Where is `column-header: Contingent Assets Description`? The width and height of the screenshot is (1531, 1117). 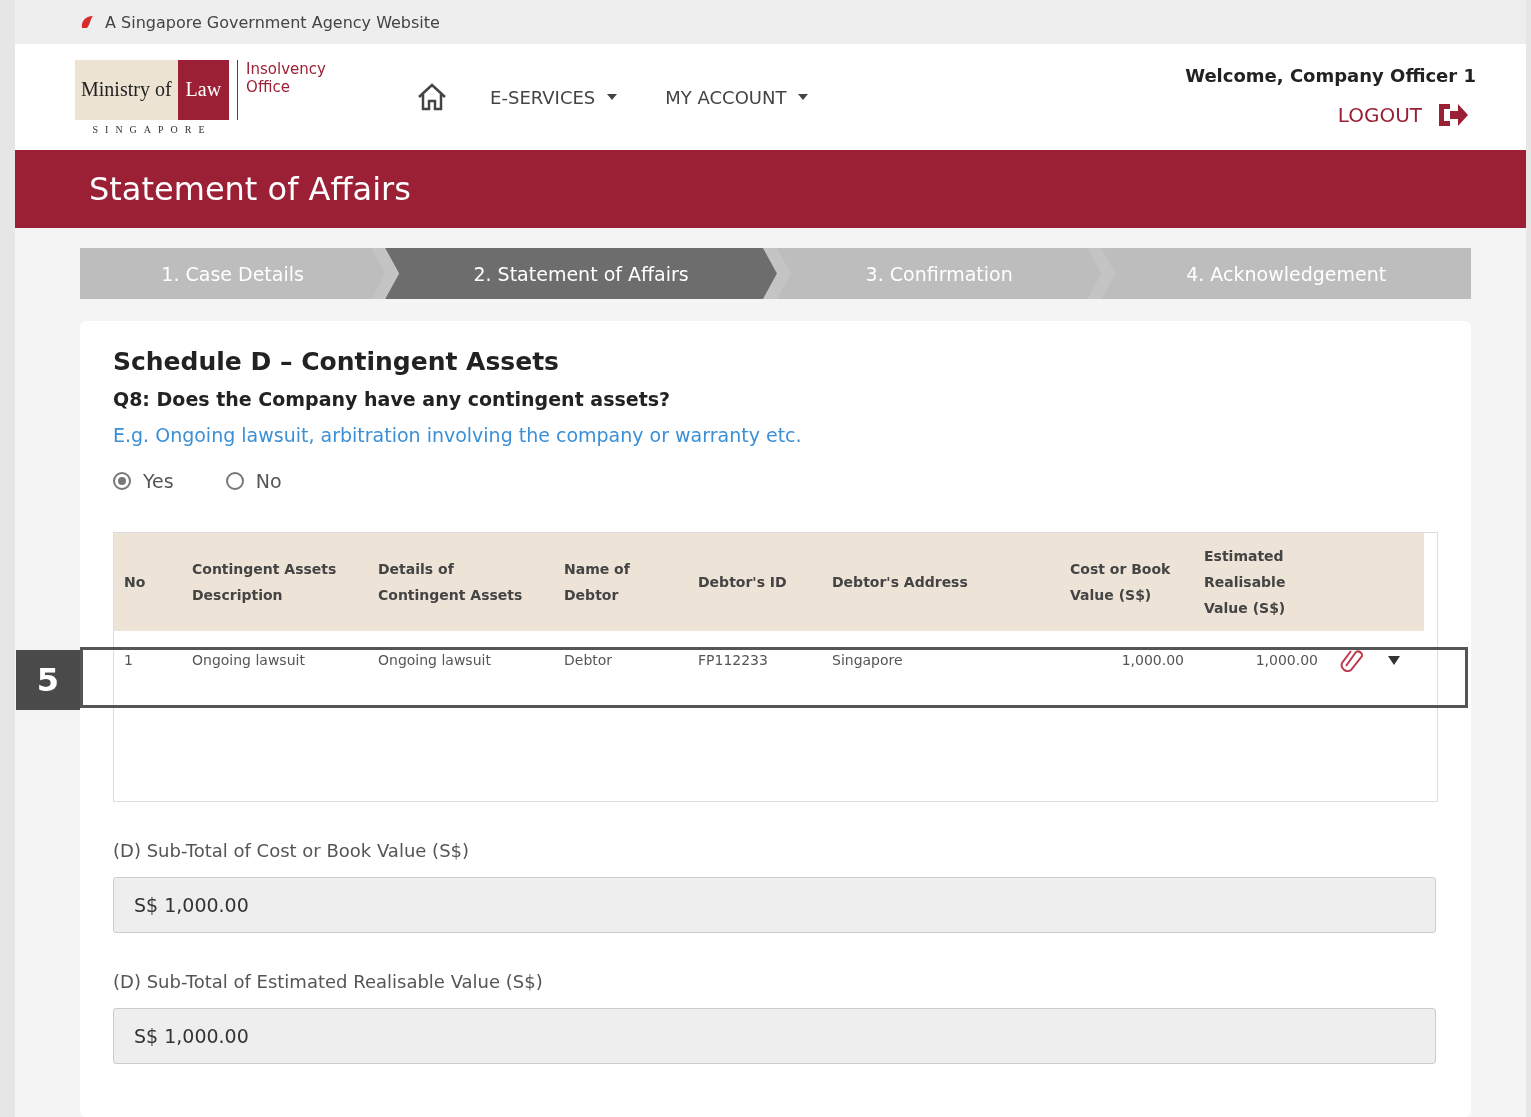 column-header: Contingent Assets Description is located at coordinates (275, 582).